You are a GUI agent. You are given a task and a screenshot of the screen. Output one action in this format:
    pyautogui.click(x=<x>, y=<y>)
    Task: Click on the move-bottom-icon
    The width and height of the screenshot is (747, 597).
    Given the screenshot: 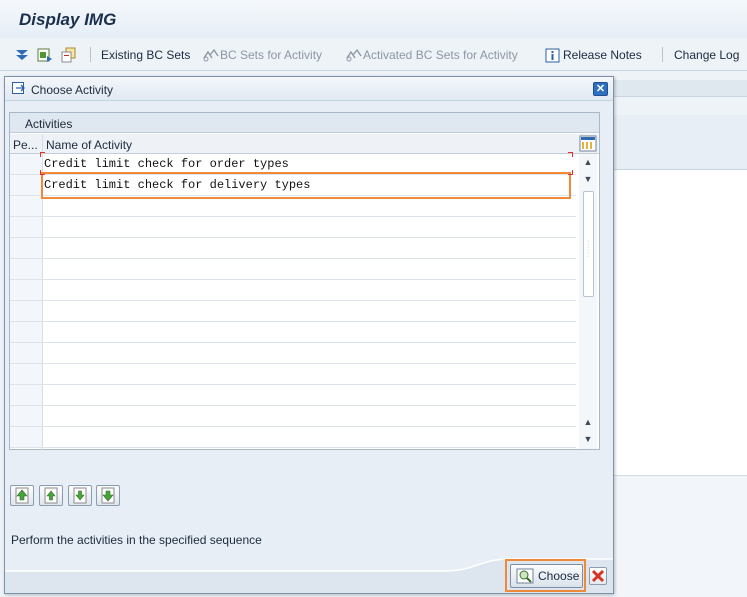 What is the action you would take?
    pyautogui.click(x=108, y=495)
    